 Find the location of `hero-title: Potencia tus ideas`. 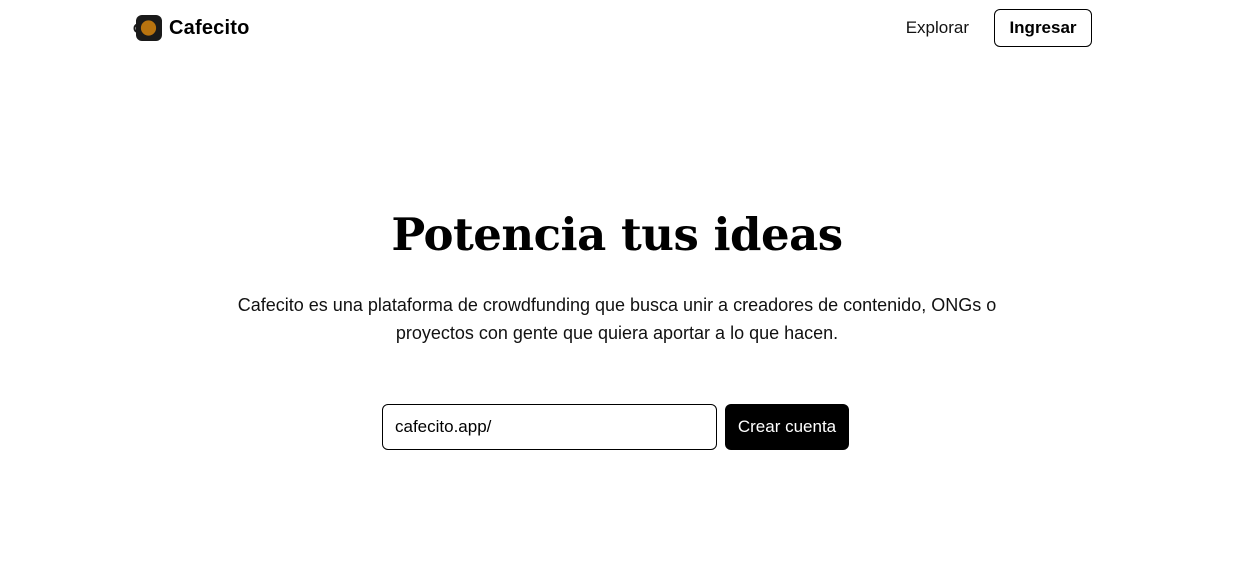

hero-title: Potencia tus ideas is located at coordinates (617, 234).